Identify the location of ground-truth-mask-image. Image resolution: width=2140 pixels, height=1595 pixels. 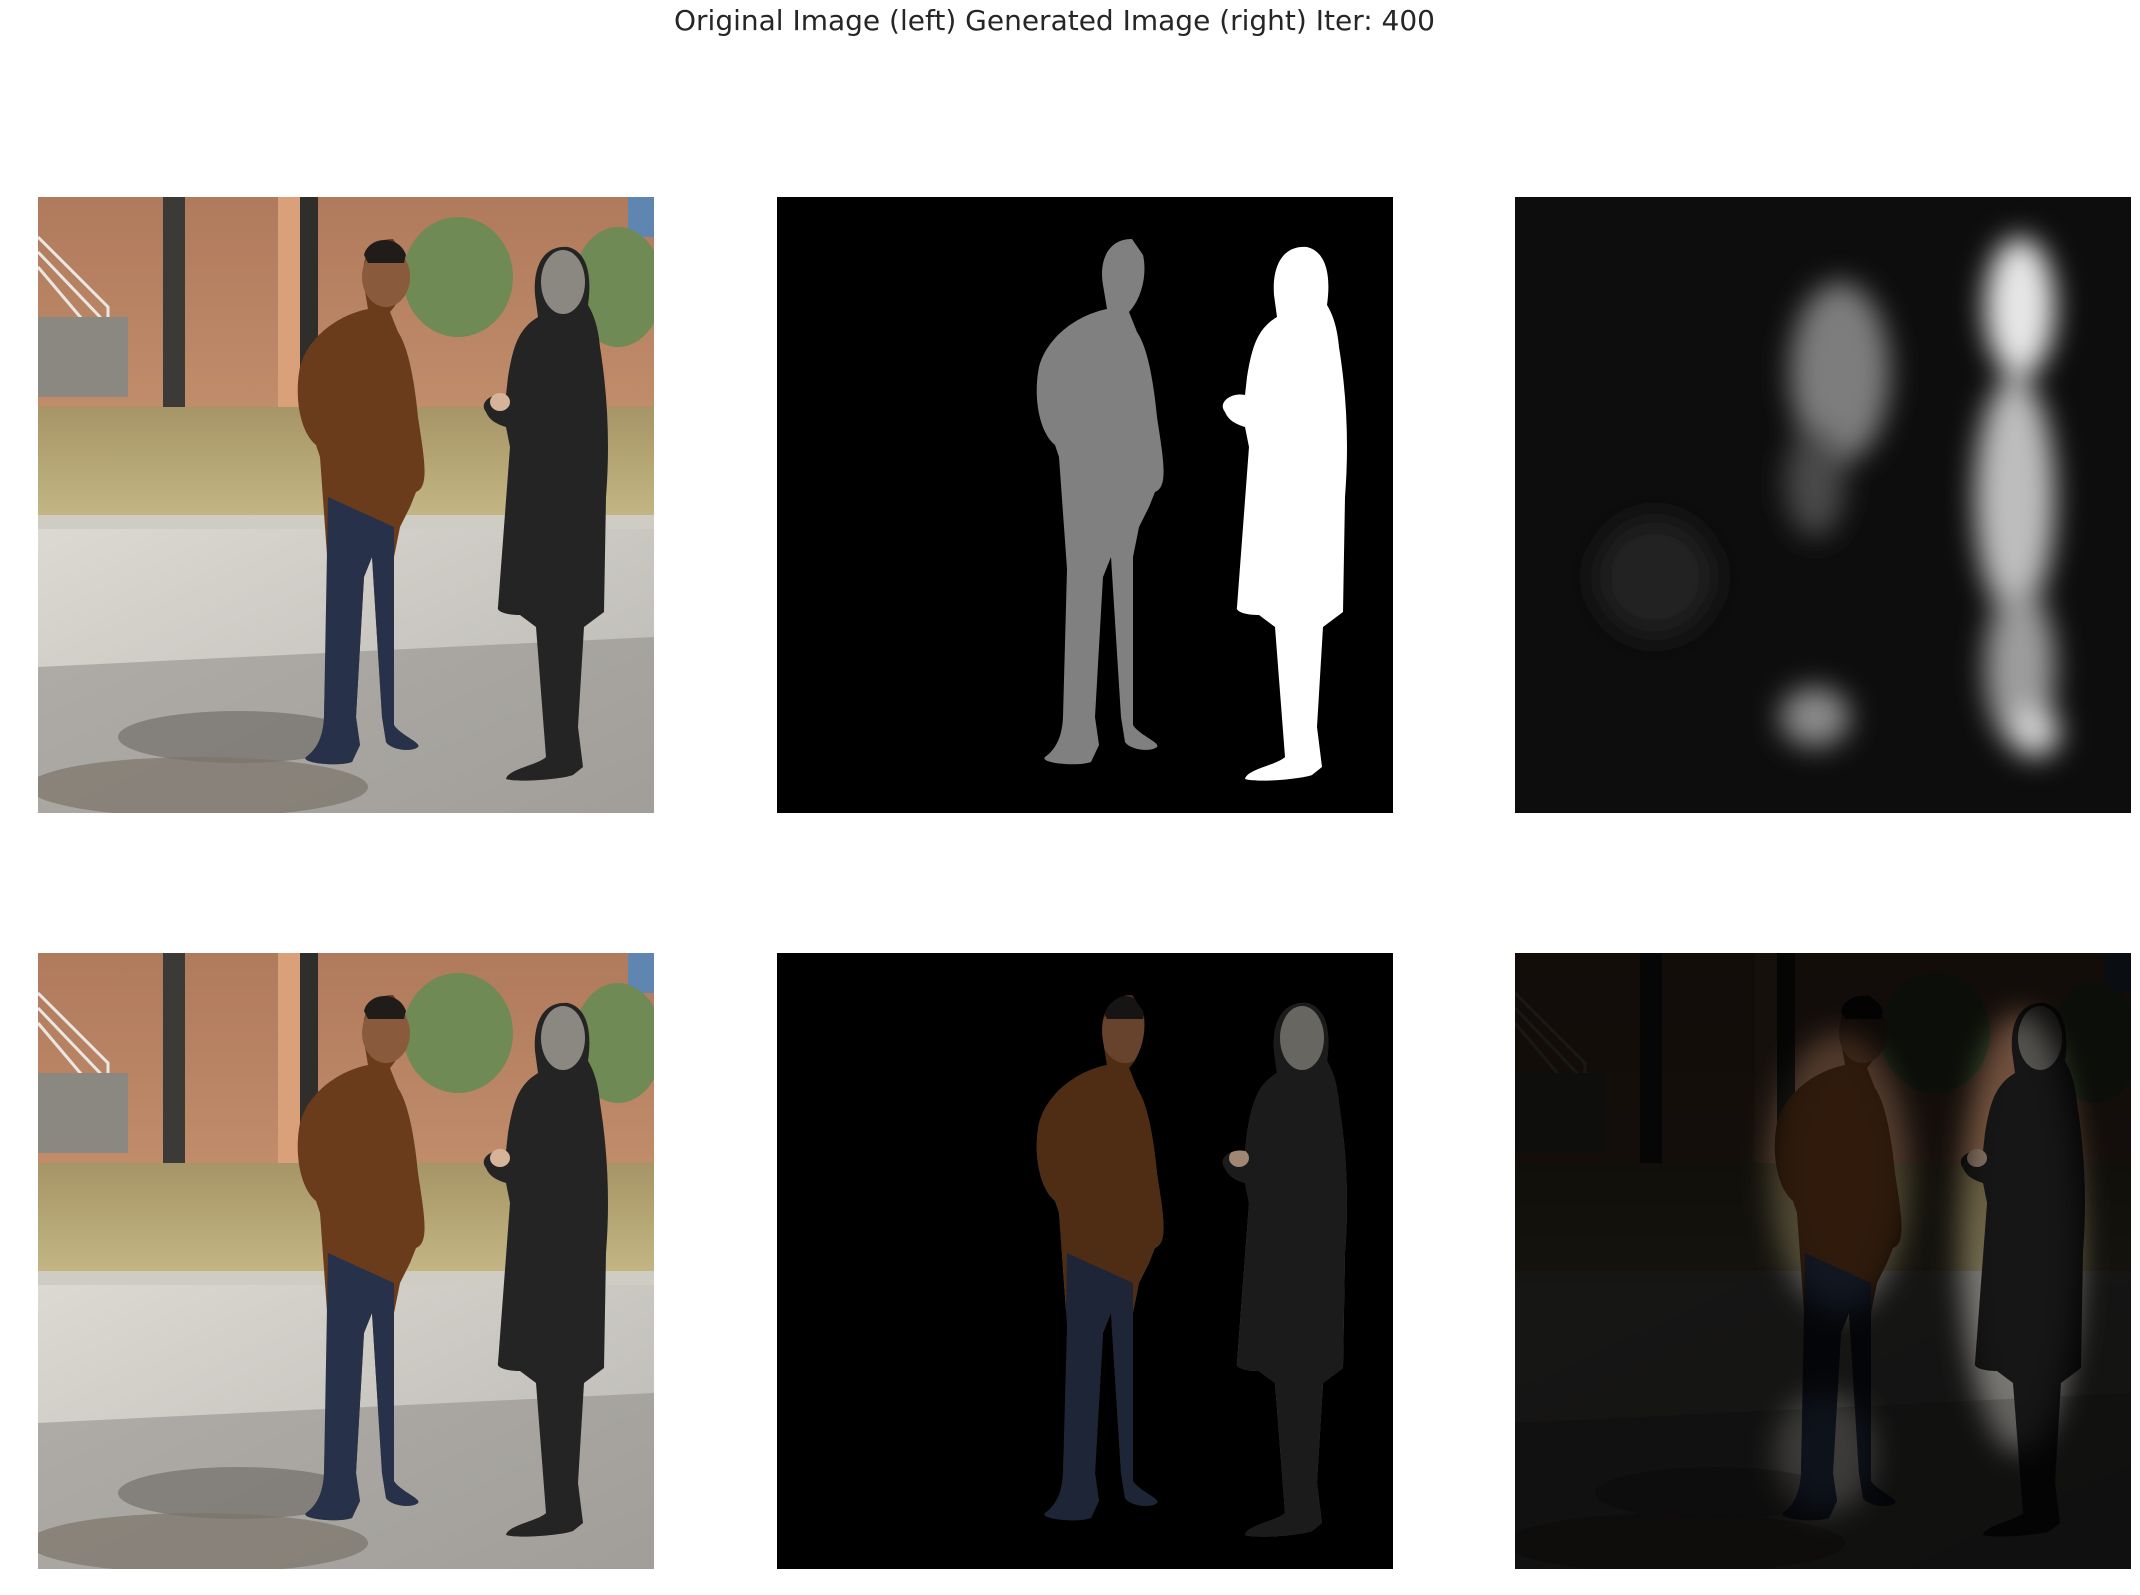
(1085, 505).